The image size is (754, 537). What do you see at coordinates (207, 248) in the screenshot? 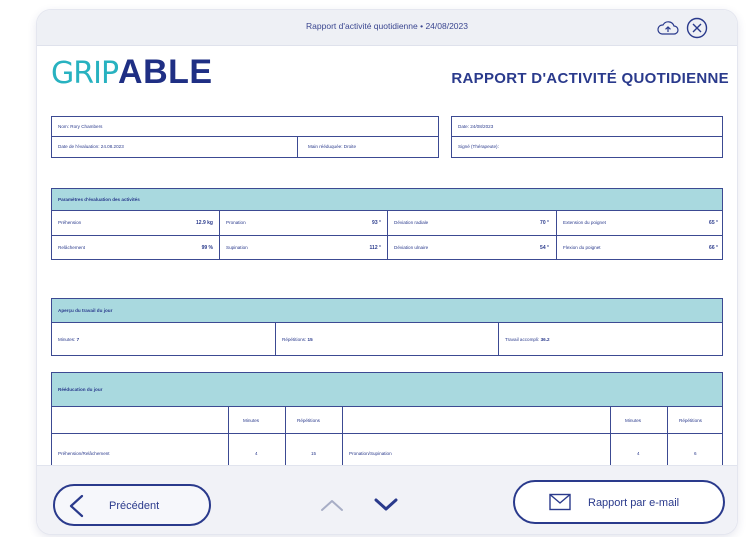
I see `param-value: 99 %` at bounding box center [207, 248].